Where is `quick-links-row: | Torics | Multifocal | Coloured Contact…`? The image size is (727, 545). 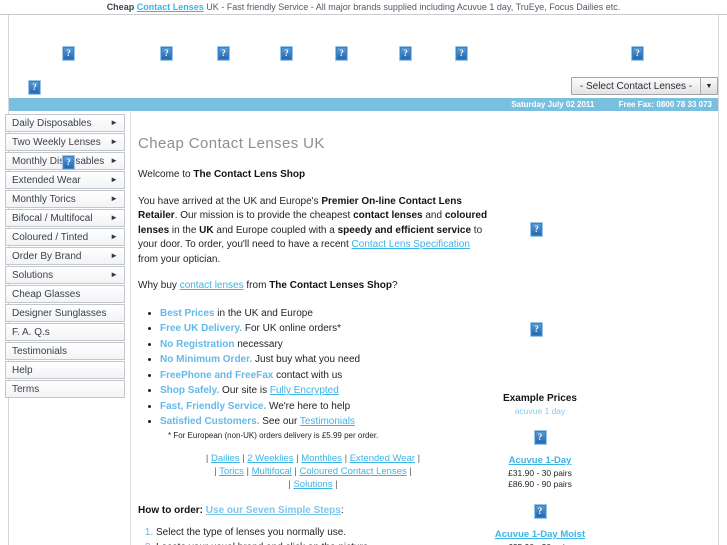
quick-links-row: | Torics | Multifocal | Coloured Contact… is located at coordinates (313, 471).